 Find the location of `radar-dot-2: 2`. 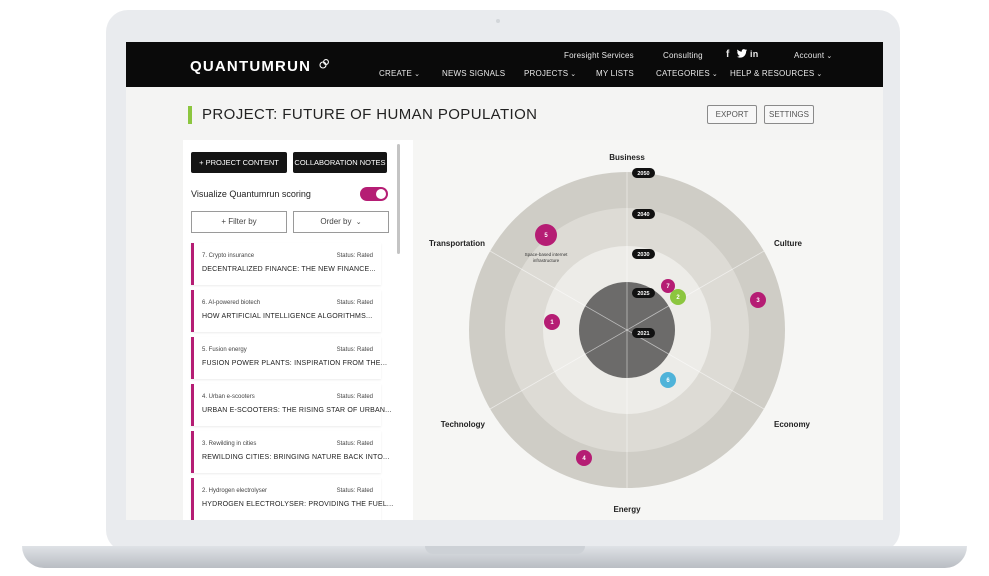

radar-dot-2: 2 is located at coordinates (678, 297).